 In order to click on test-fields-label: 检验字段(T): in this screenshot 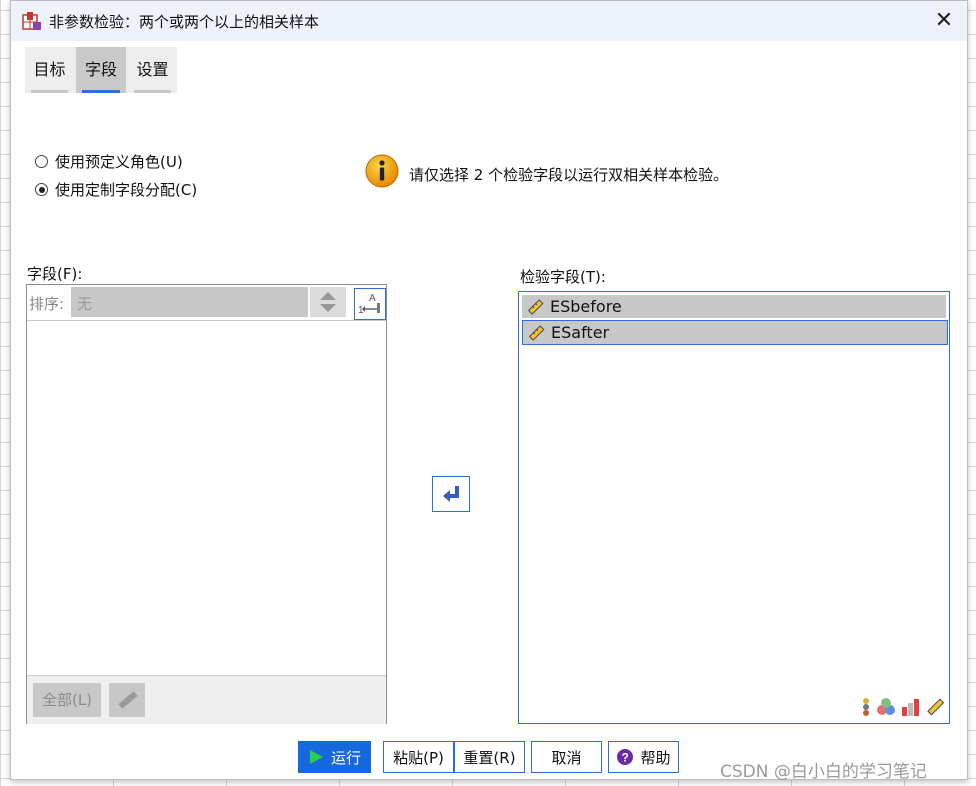, I will do `click(563, 277)`.